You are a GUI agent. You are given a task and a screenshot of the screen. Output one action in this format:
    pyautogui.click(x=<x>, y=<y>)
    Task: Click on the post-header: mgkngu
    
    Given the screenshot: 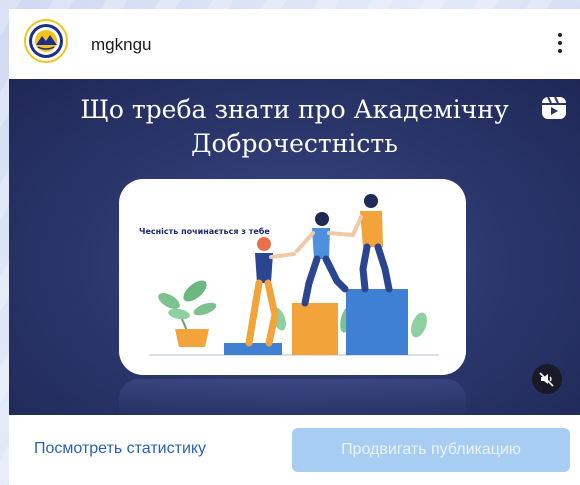 What is the action you would take?
    pyautogui.click(x=294, y=44)
    